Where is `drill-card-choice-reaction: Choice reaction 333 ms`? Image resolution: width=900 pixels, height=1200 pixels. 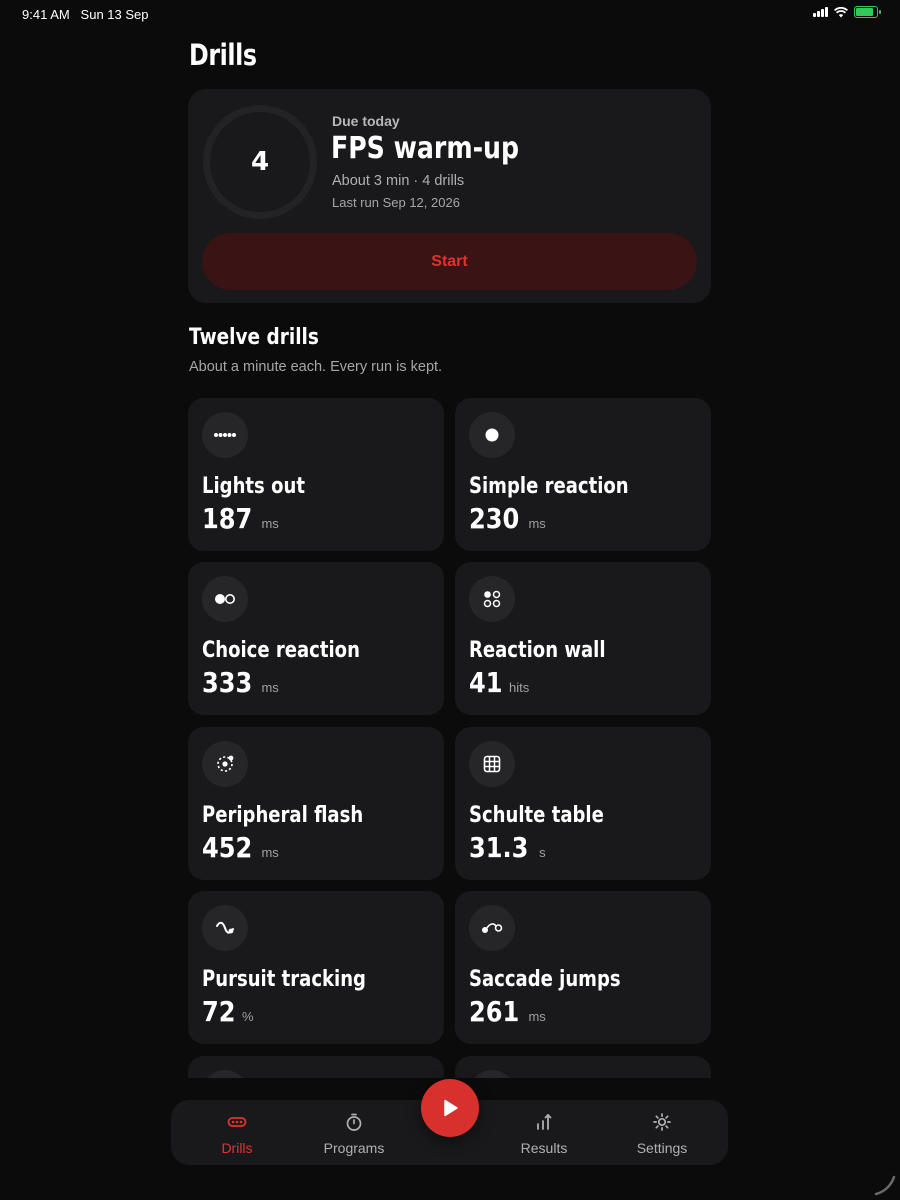 drill-card-choice-reaction: Choice reaction 333 ms is located at coordinates (316, 638).